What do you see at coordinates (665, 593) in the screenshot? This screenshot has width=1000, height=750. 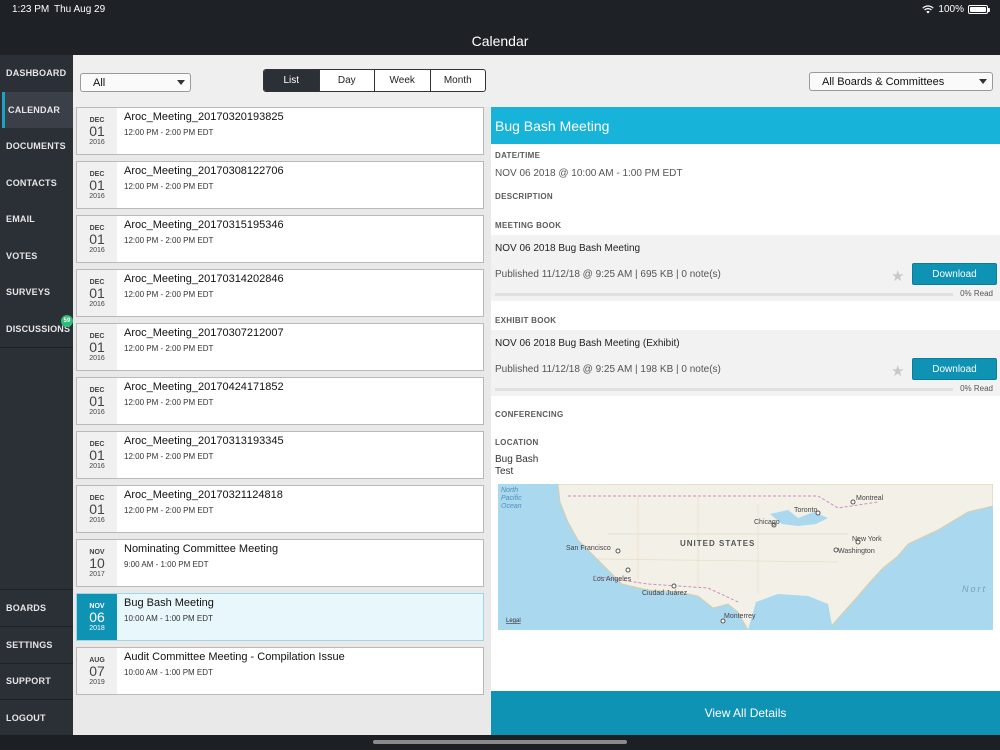 I see `city-label: Ciudad Juárez` at bounding box center [665, 593].